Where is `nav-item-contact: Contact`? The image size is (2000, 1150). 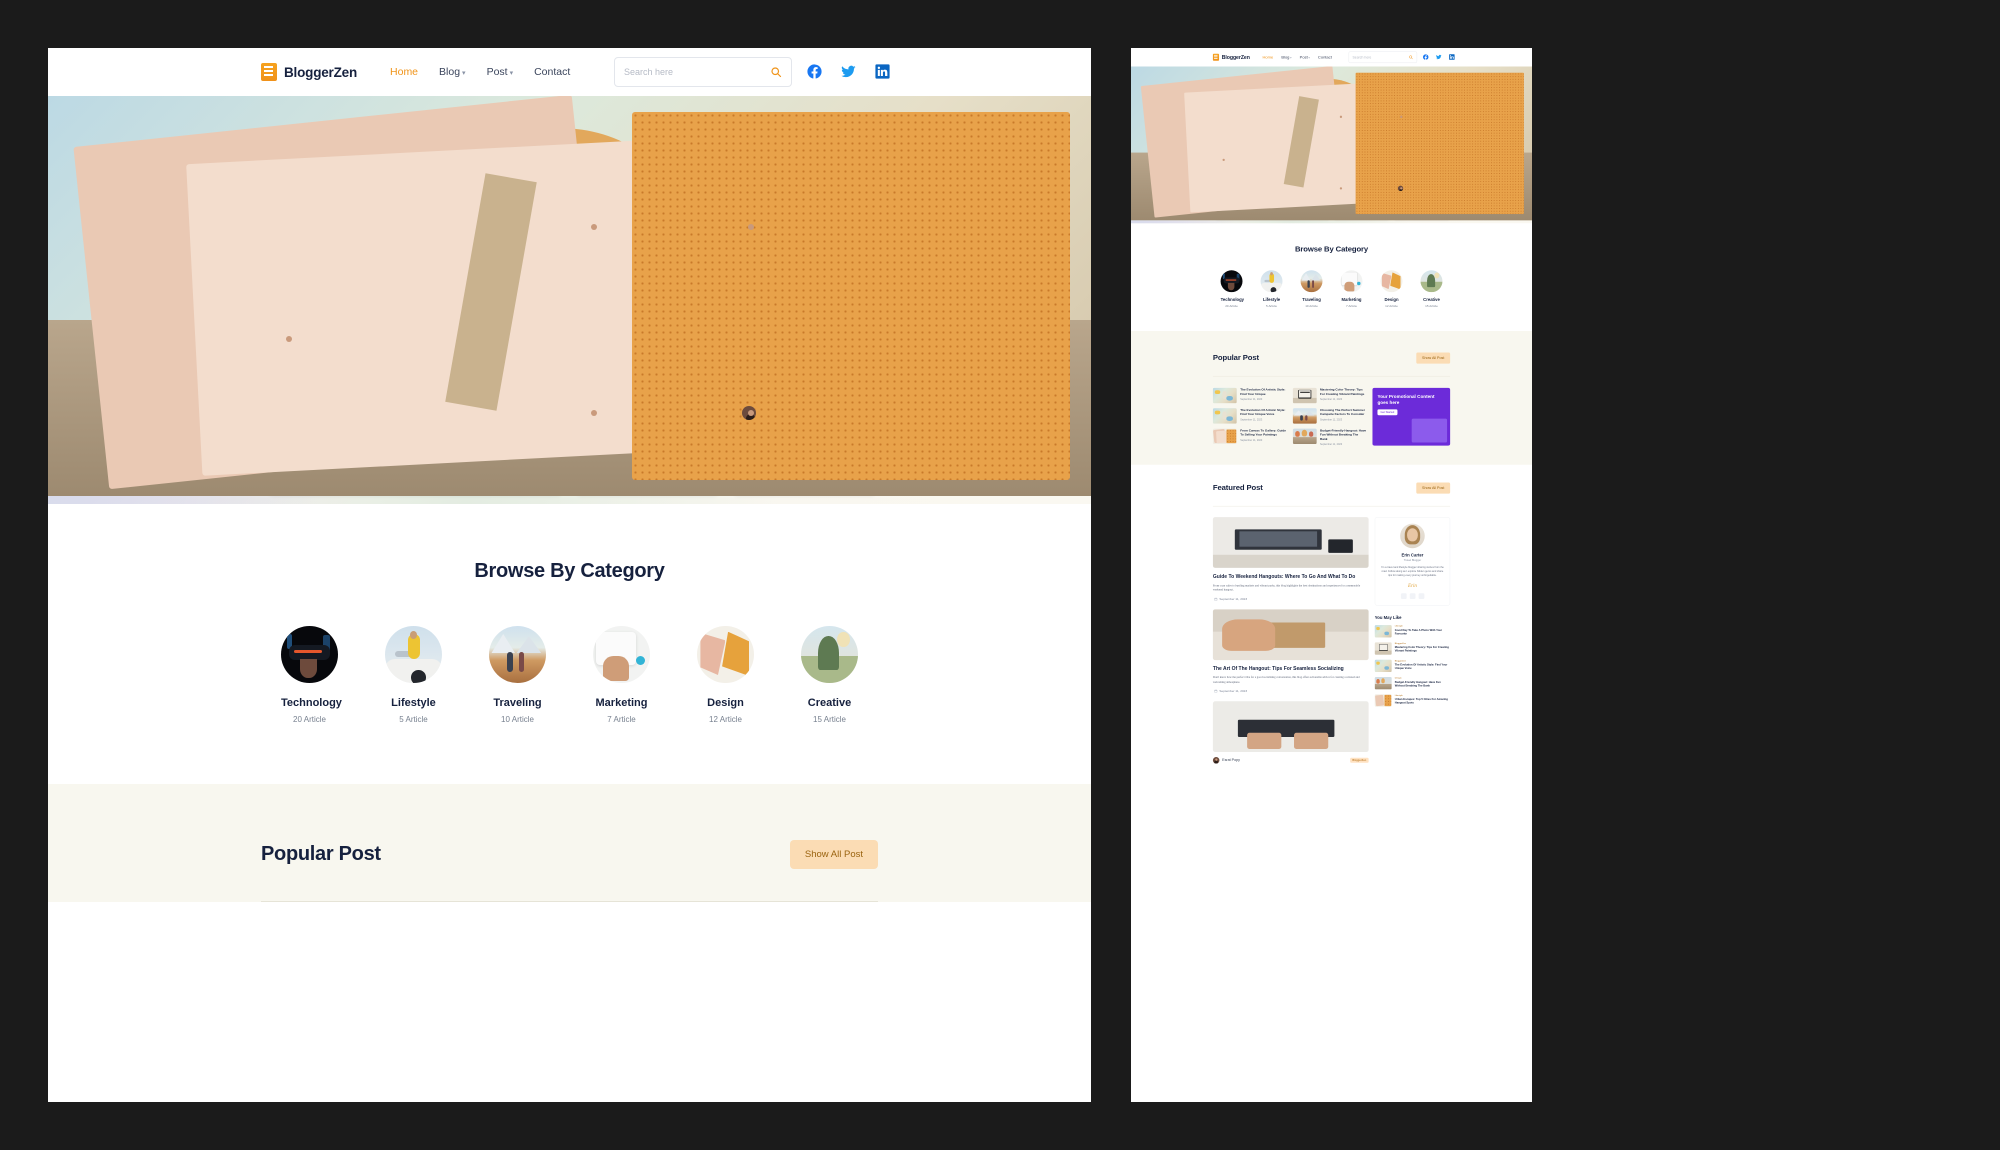
nav-item-contact: Contact is located at coordinates (552, 72).